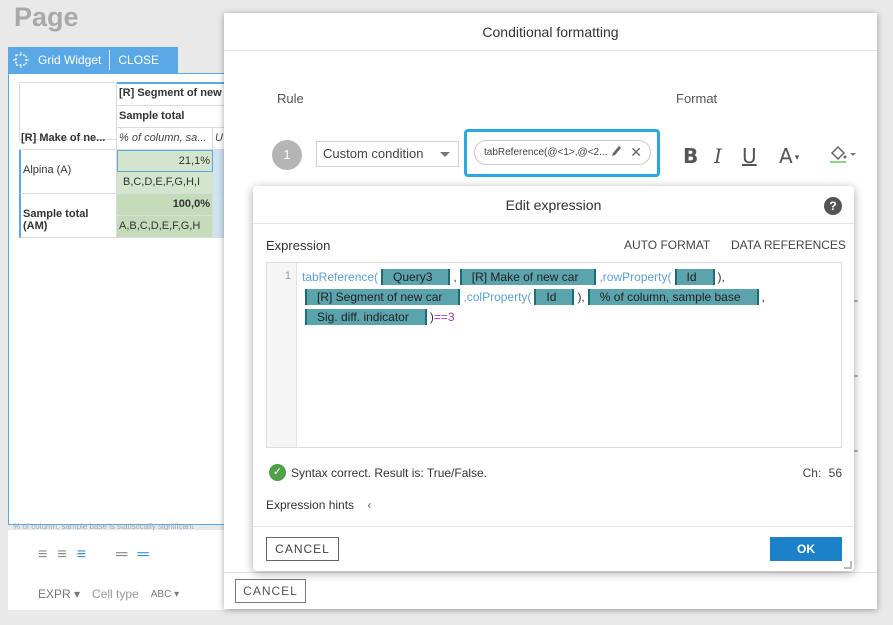  What do you see at coordinates (287, 155) in the screenshot?
I see `rule-number: 1` at bounding box center [287, 155].